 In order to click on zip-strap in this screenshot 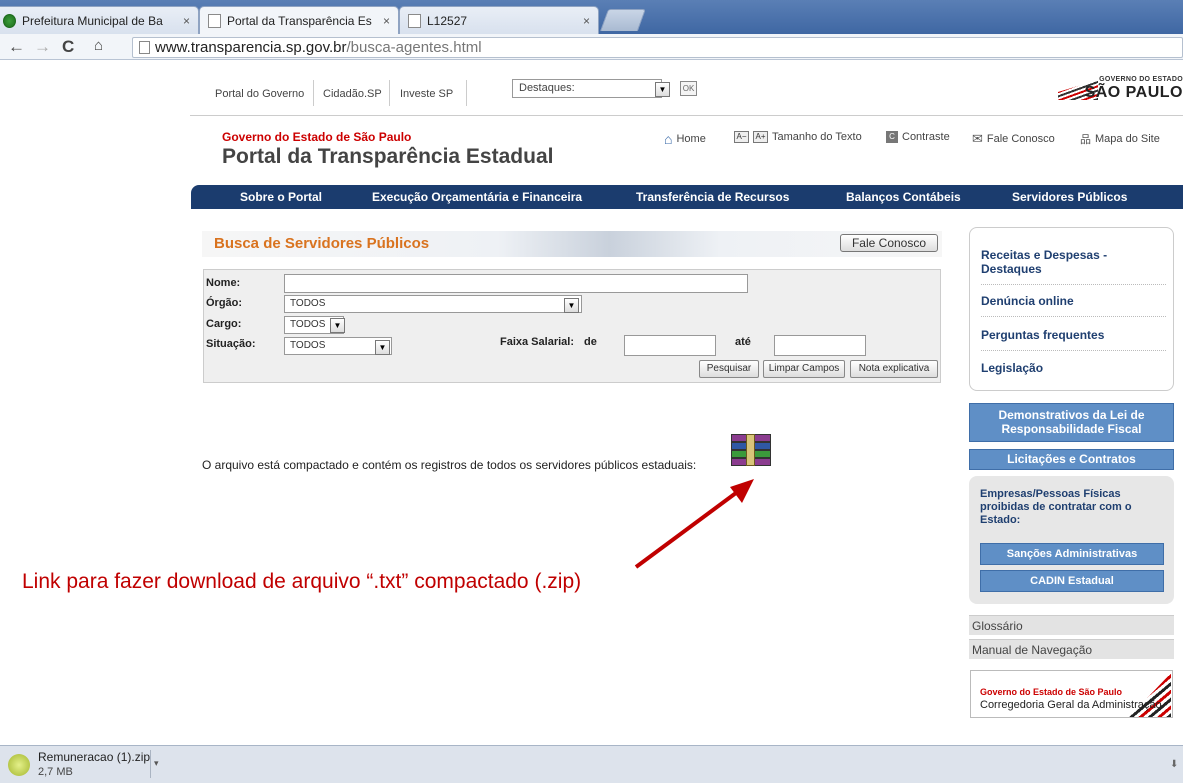, I will do `click(750, 450)`.